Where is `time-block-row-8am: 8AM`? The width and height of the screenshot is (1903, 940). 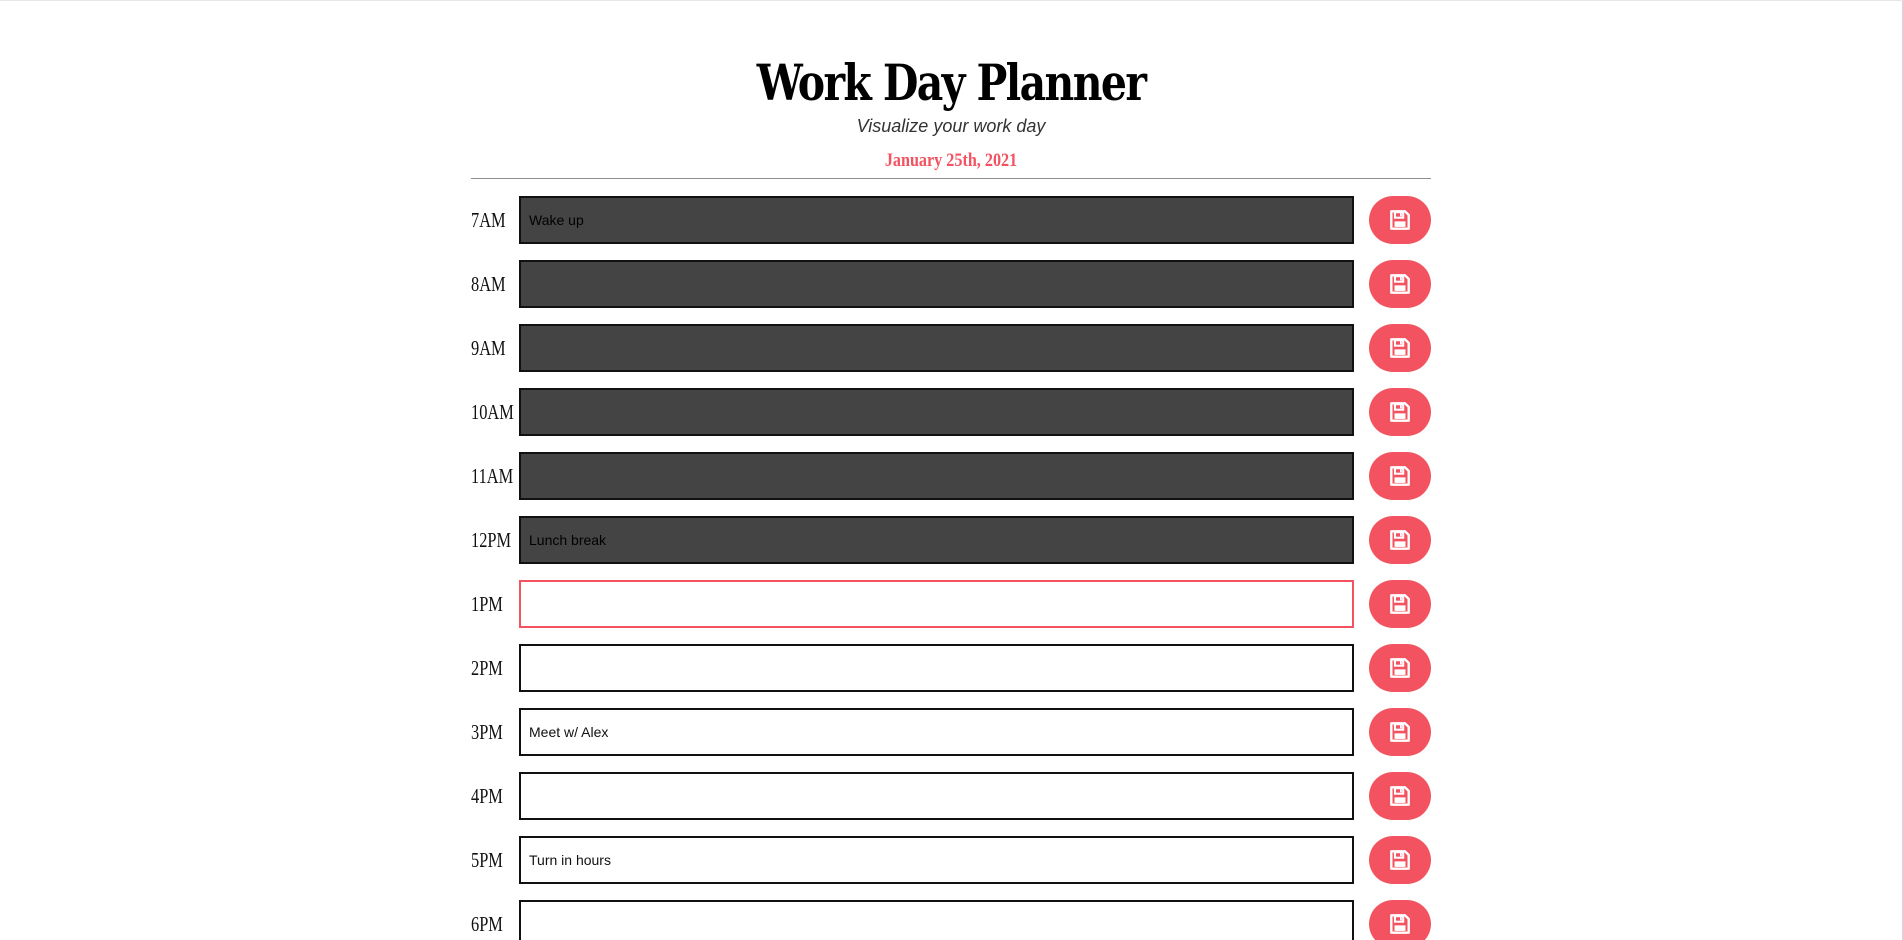 time-block-row-8am: 8AM is located at coordinates (951, 292).